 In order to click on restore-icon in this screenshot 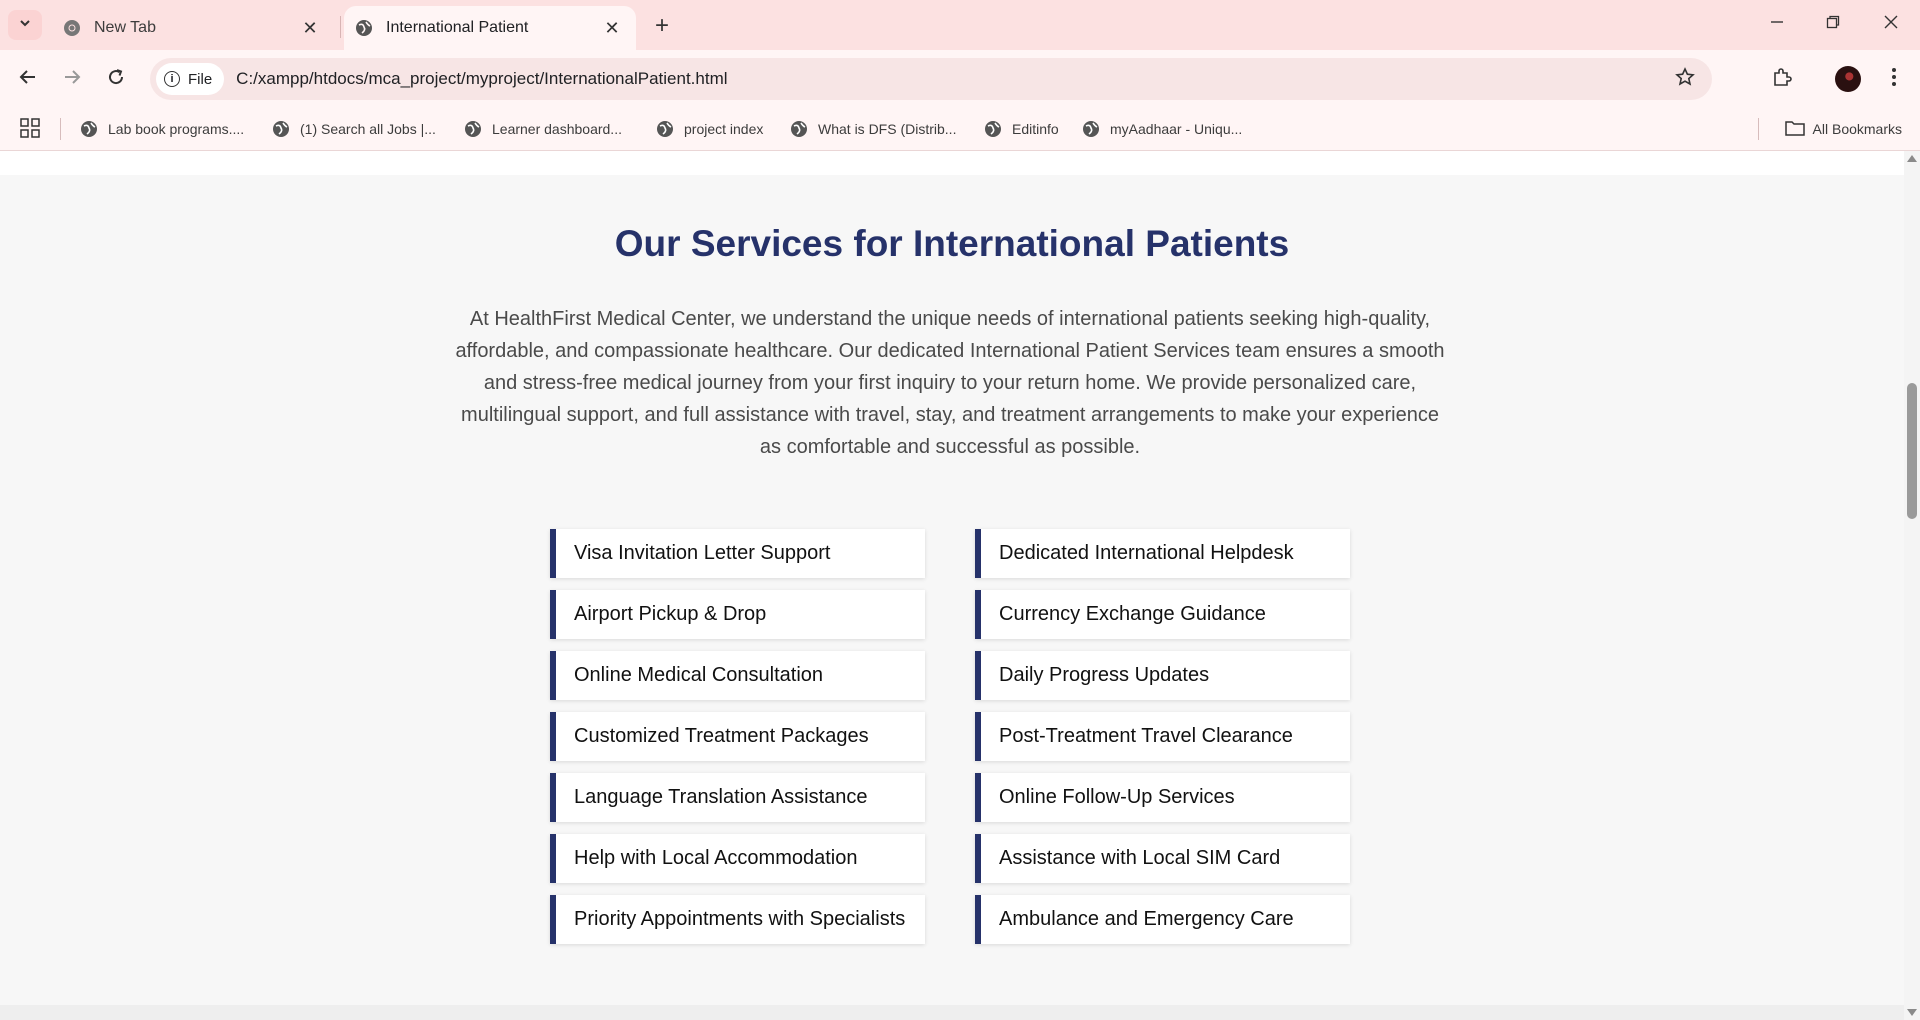, I will do `click(1833, 24)`.